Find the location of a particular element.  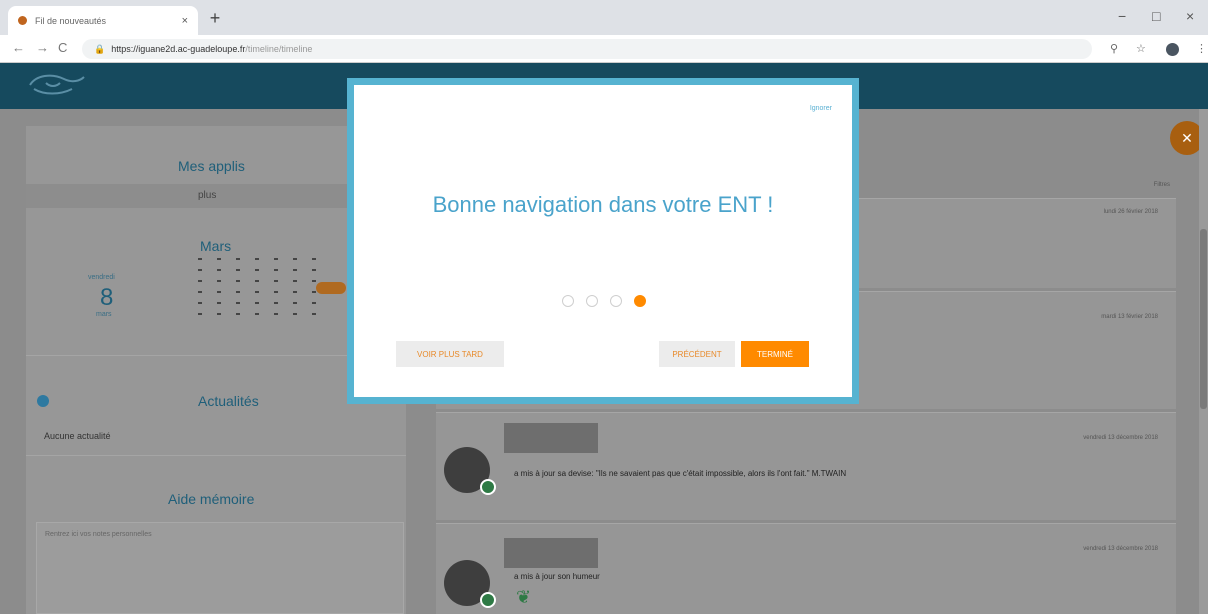

news-title: Actualités is located at coordinates (228, 401).